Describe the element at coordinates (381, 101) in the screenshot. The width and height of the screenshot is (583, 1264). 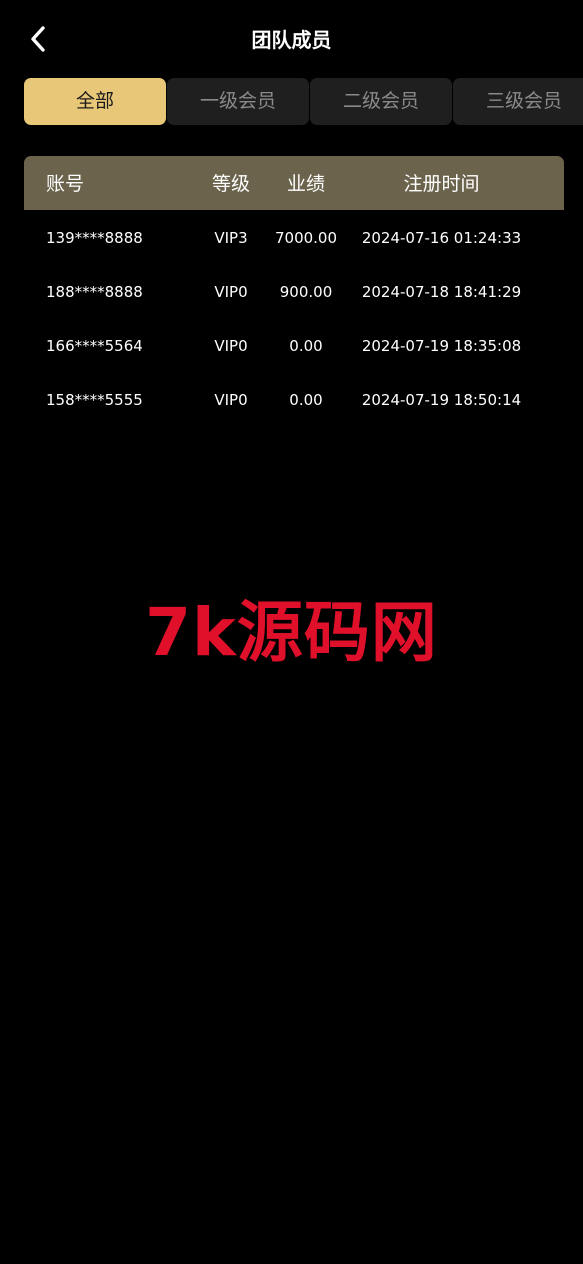
I see `tab-level-2: 二级会员` at that location.